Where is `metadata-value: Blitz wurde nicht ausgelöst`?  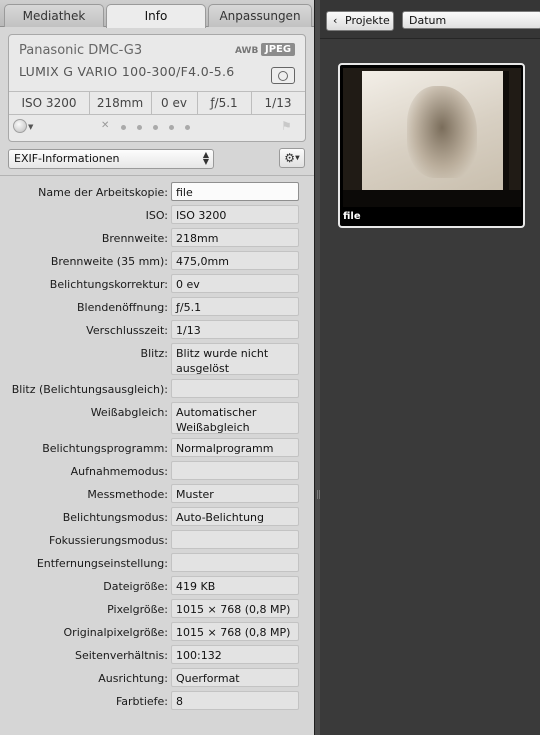
metadata-value: Blitz wurde nicht ausgelöst is located at coordinates (235, 359).